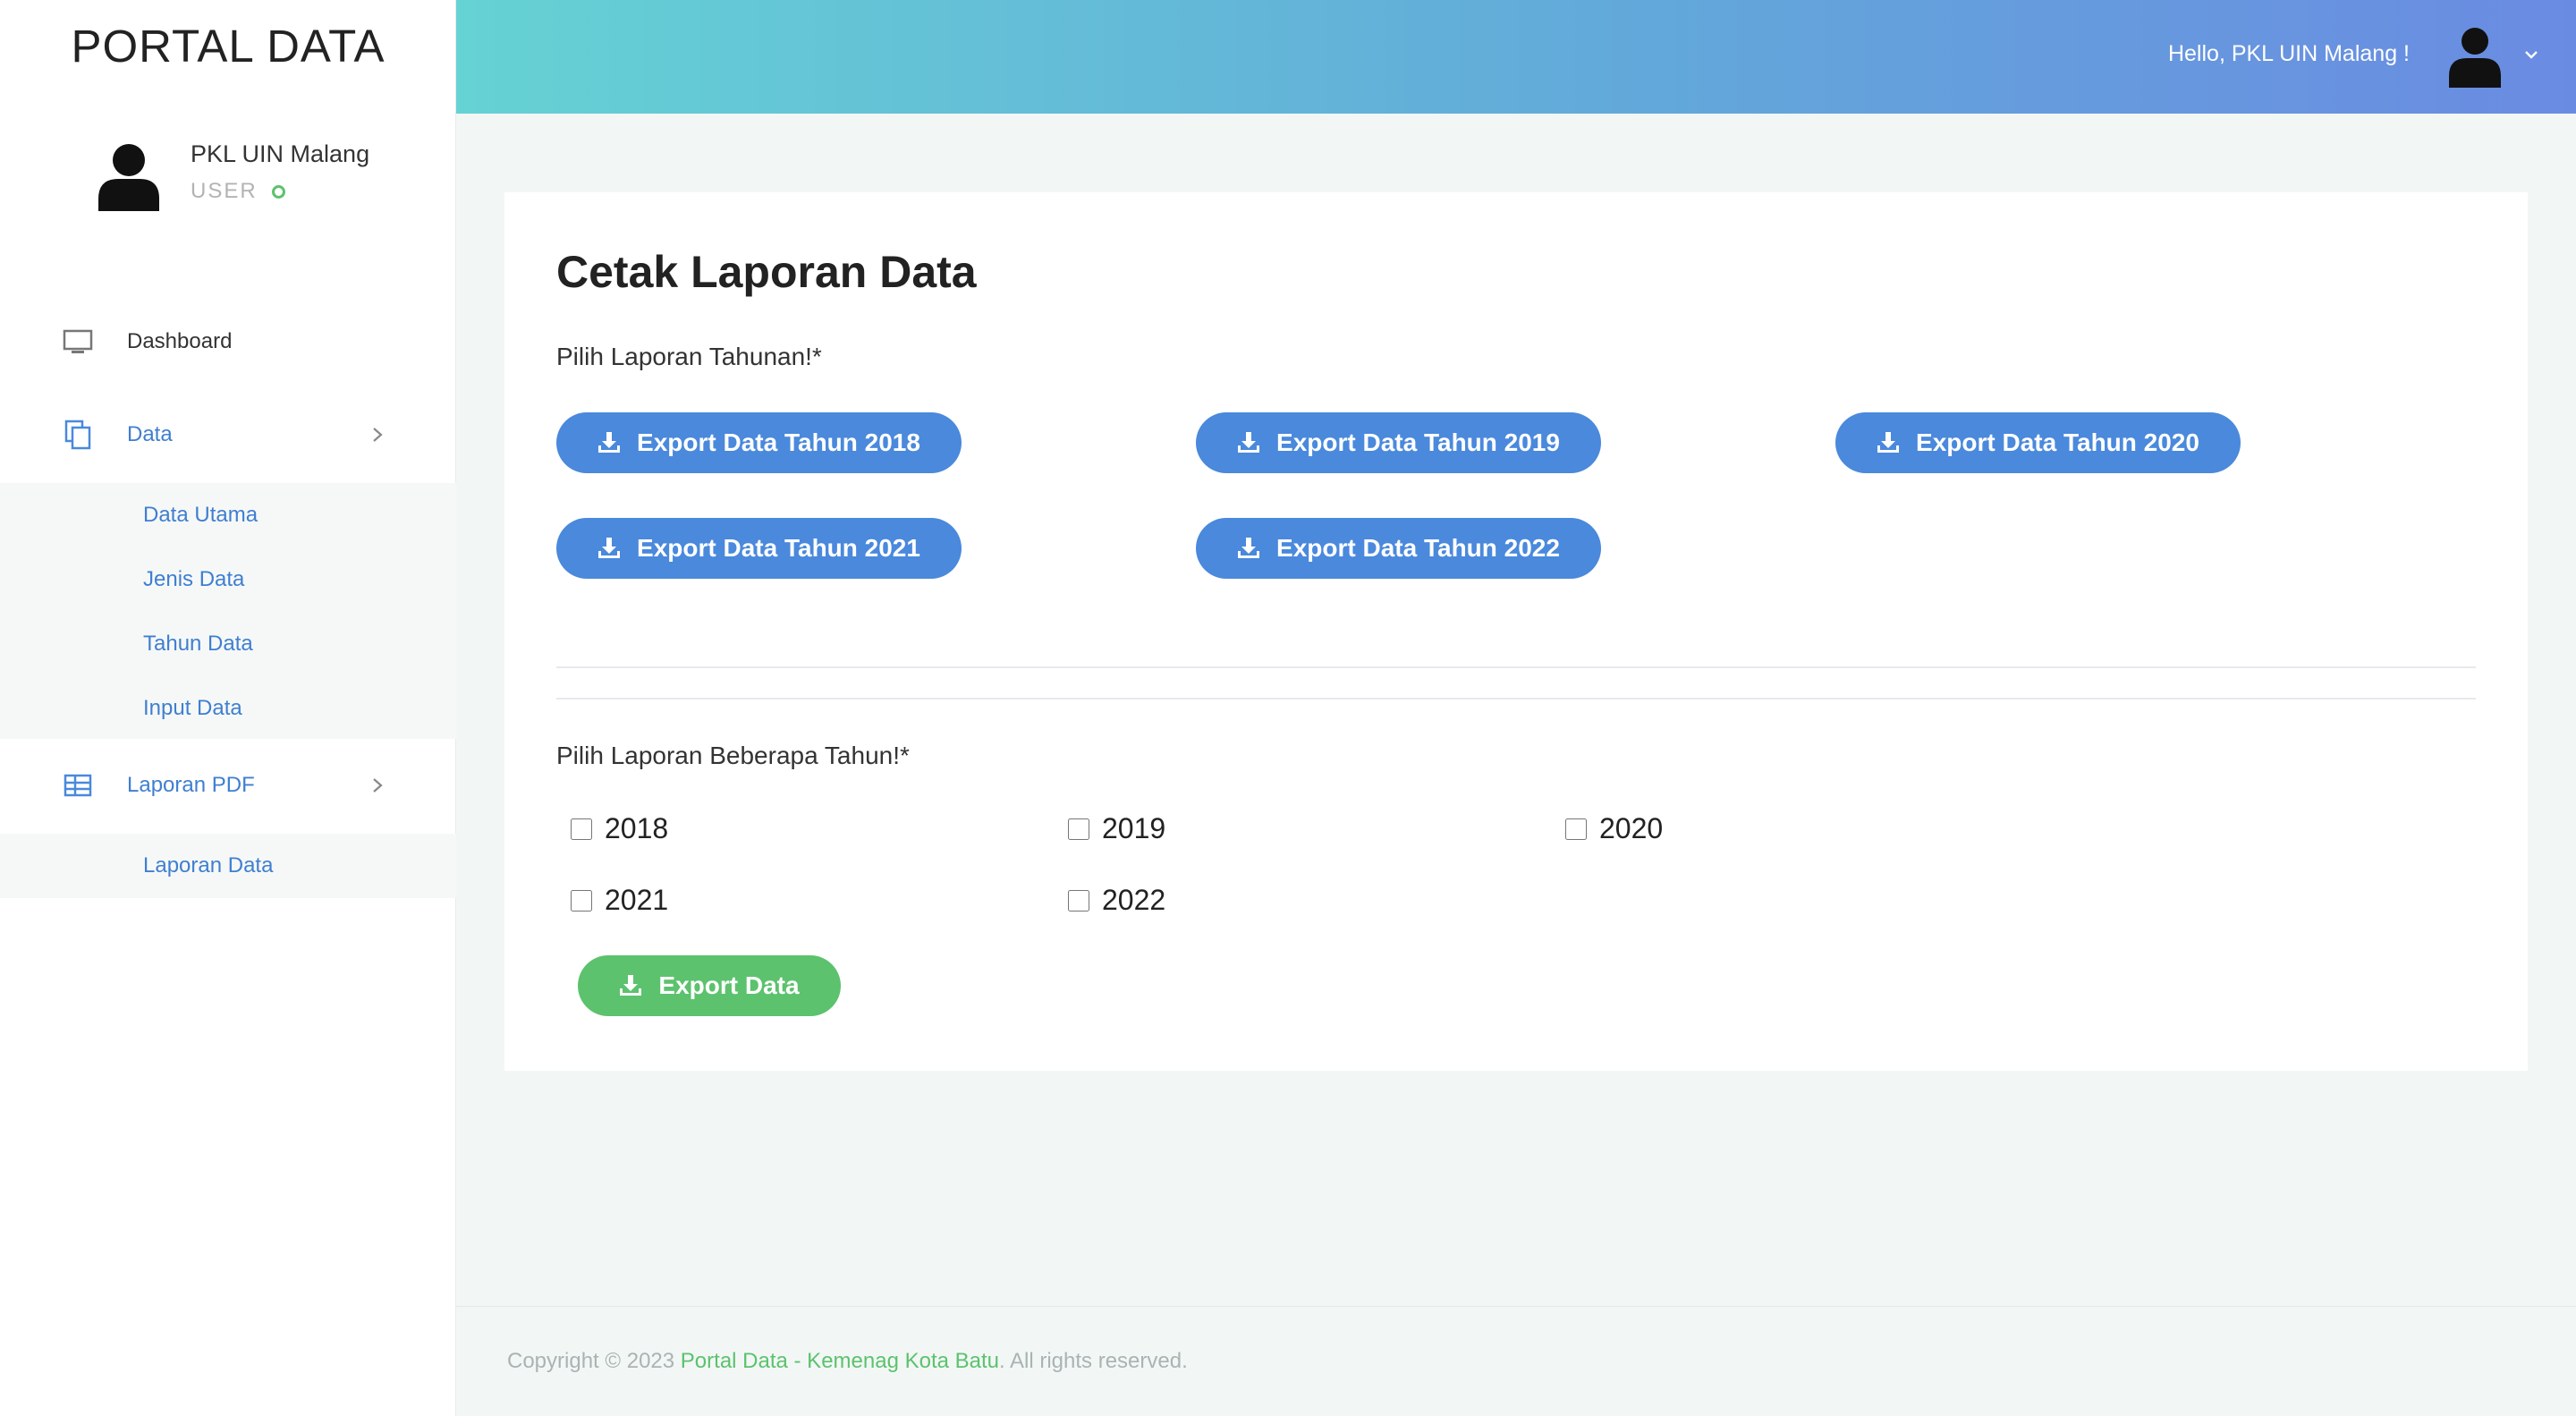  I want to click on copyright-prefix: Copyright © 2023, so click(594, 1361).